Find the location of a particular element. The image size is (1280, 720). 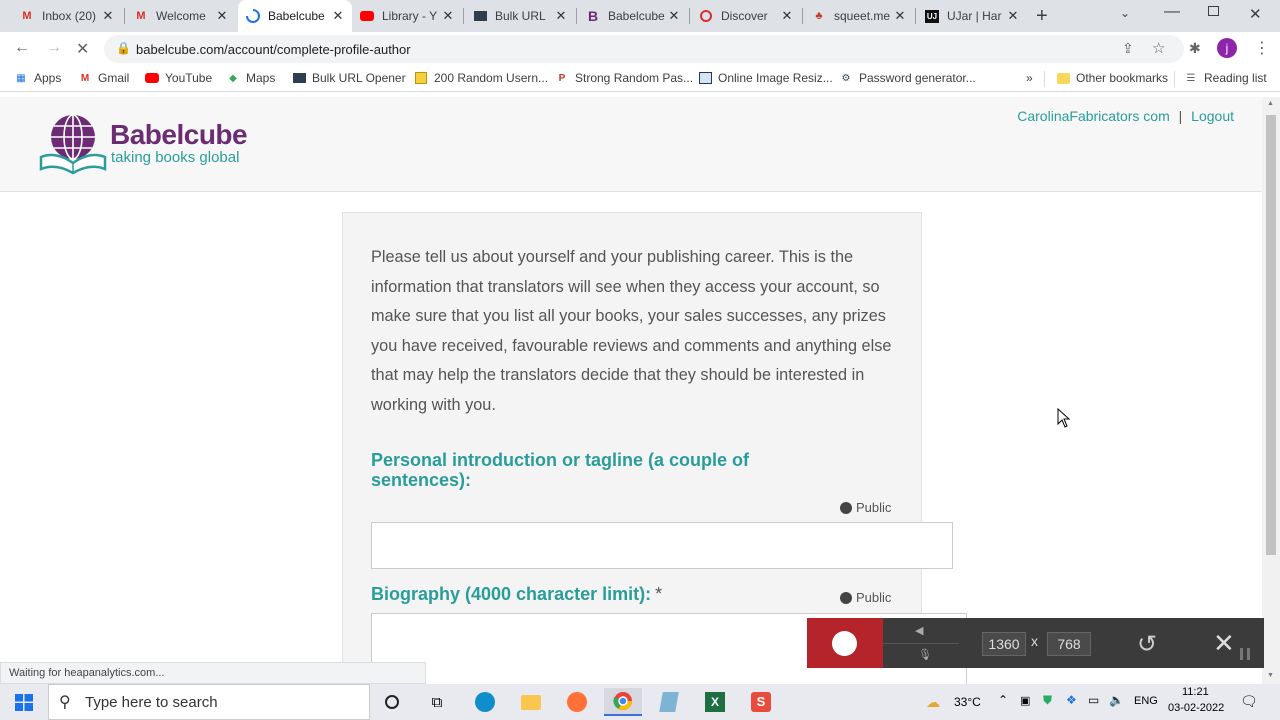

back-icon: ← is located at coordinates (22, 48).